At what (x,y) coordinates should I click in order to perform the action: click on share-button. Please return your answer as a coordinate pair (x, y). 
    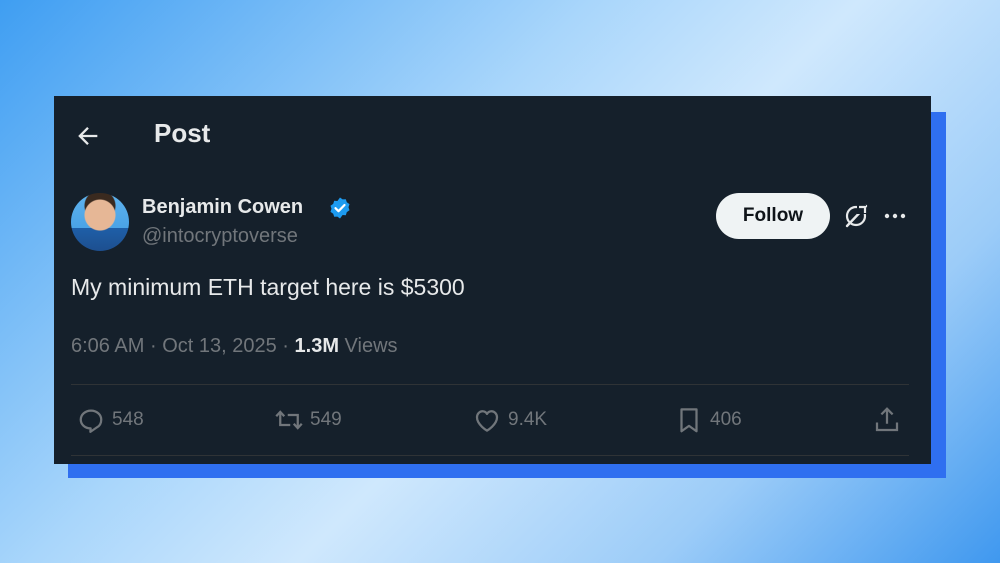
    Looking at the image, I should click on (890, 420).